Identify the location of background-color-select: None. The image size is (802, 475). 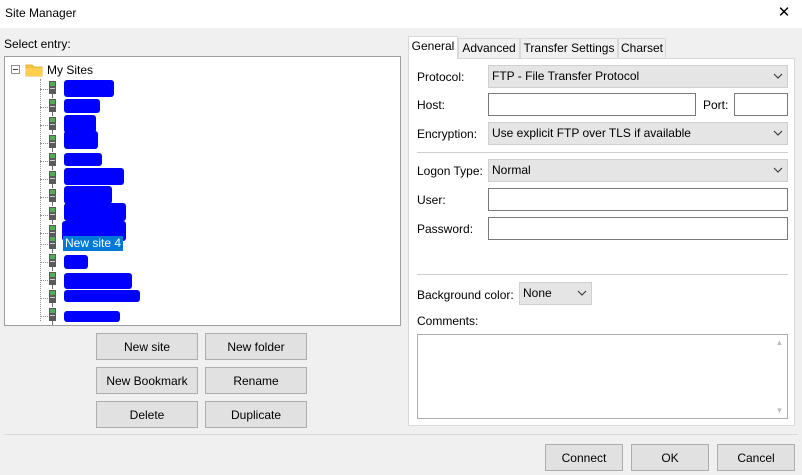
(555, 293).